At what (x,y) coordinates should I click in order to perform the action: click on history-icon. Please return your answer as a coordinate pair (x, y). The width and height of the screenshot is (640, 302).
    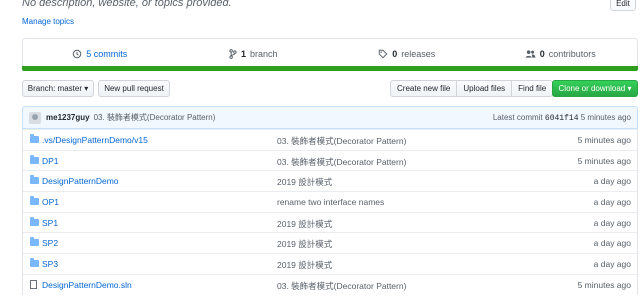
    Looking at the image, I should click on (77, 54).